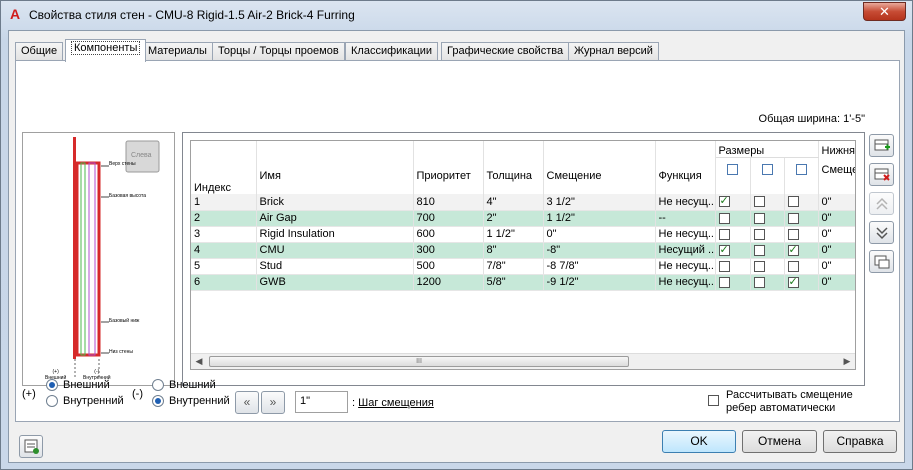 The height and width of the screenshot is (470, 913). Describe the element at coordinates (273, 402) in the screenshot. I see `offset-right-button: »` at that location.